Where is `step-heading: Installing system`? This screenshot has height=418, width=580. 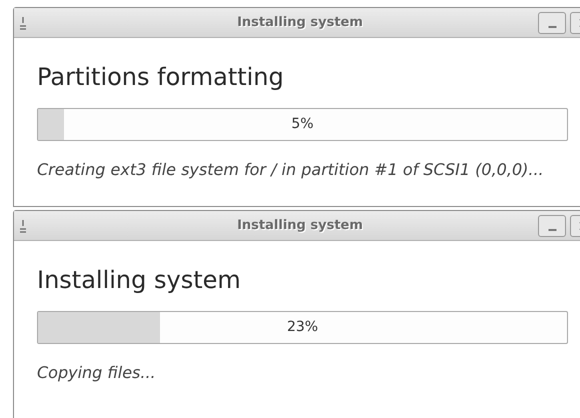
step-heading: Installing system is located at coordinates (139, 280).